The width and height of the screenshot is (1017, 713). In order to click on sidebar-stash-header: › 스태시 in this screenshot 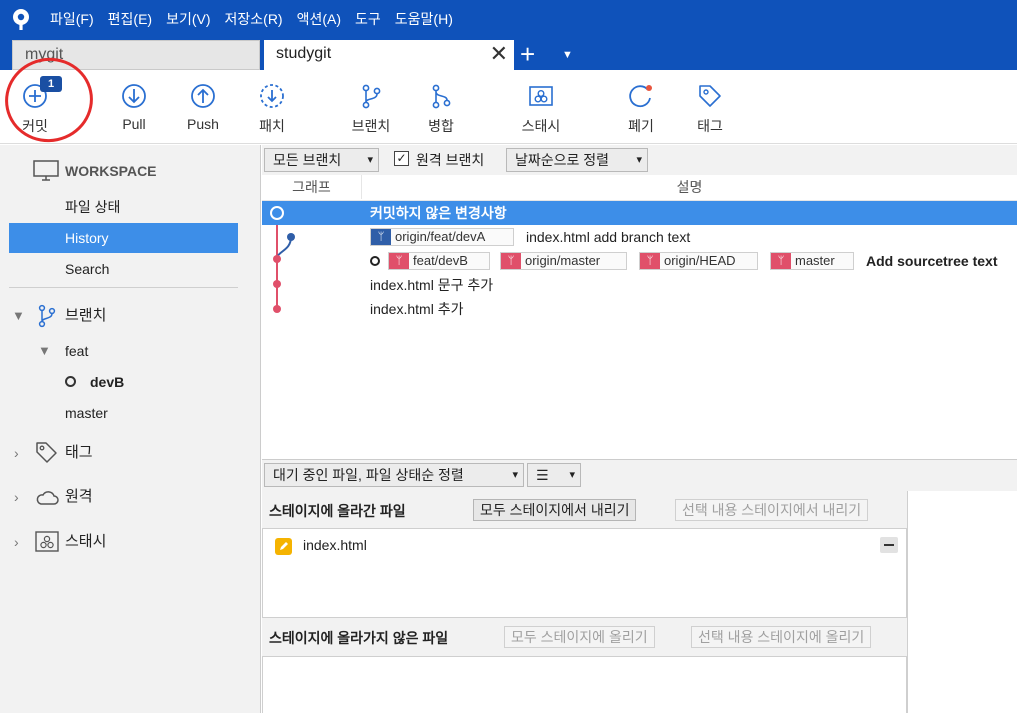, I will do `click(130, 542)`.